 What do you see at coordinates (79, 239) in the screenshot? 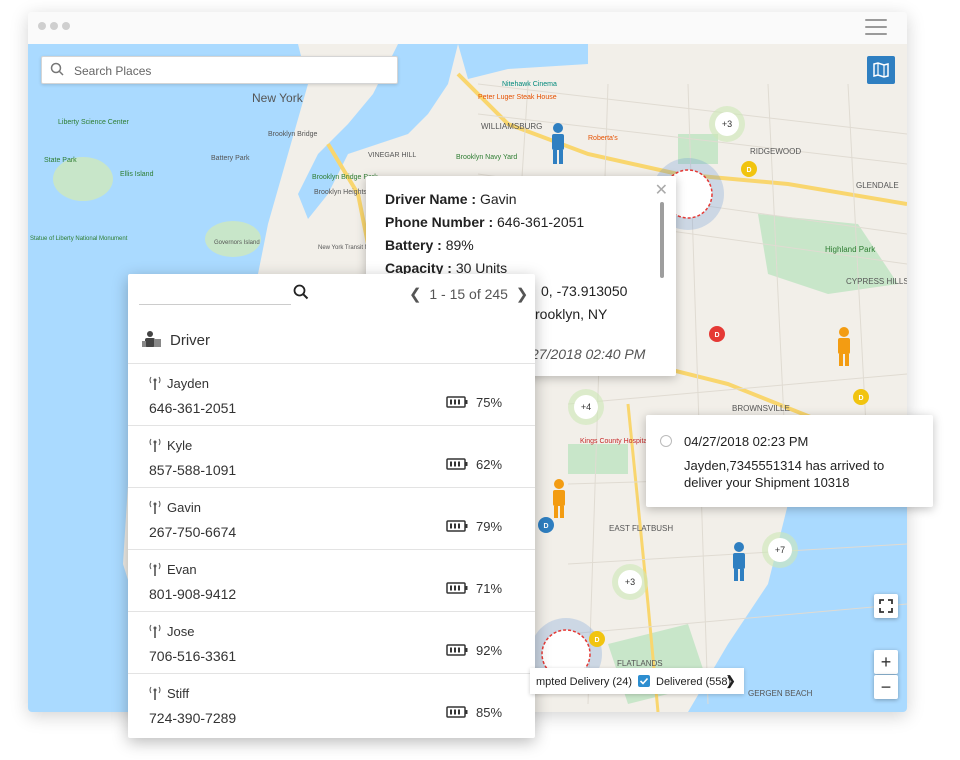
I see `map-label-statue: Statue of Liberty National Monument` at bounding box center [79, 239].